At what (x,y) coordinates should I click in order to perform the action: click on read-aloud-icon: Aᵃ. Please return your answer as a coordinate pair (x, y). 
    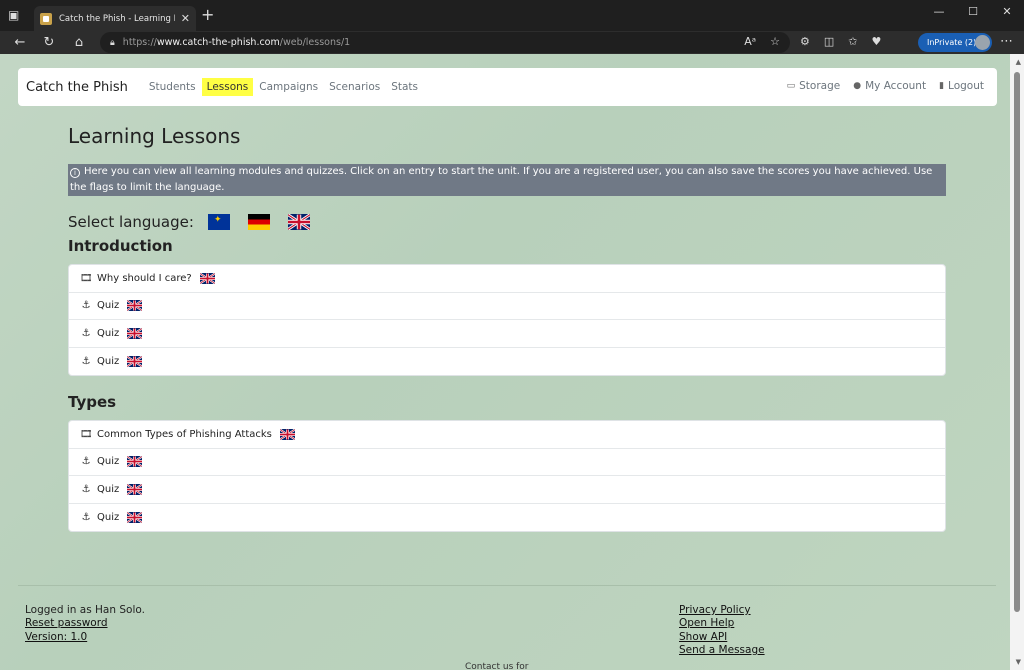
    Looking at the image, I should click on (750, 41).